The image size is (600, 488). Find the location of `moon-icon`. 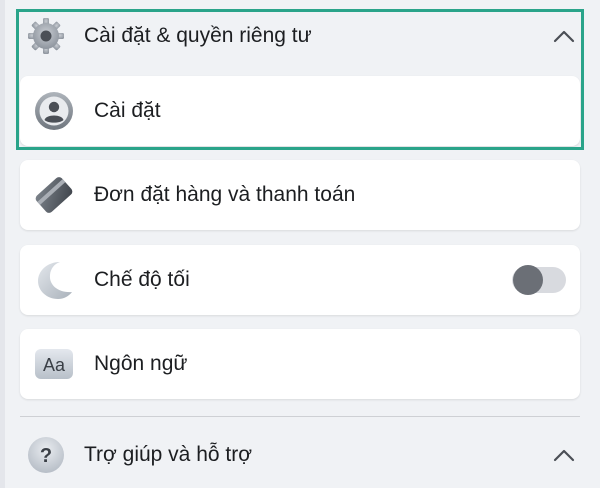

moon-icon is located at coordinates (54, 280).